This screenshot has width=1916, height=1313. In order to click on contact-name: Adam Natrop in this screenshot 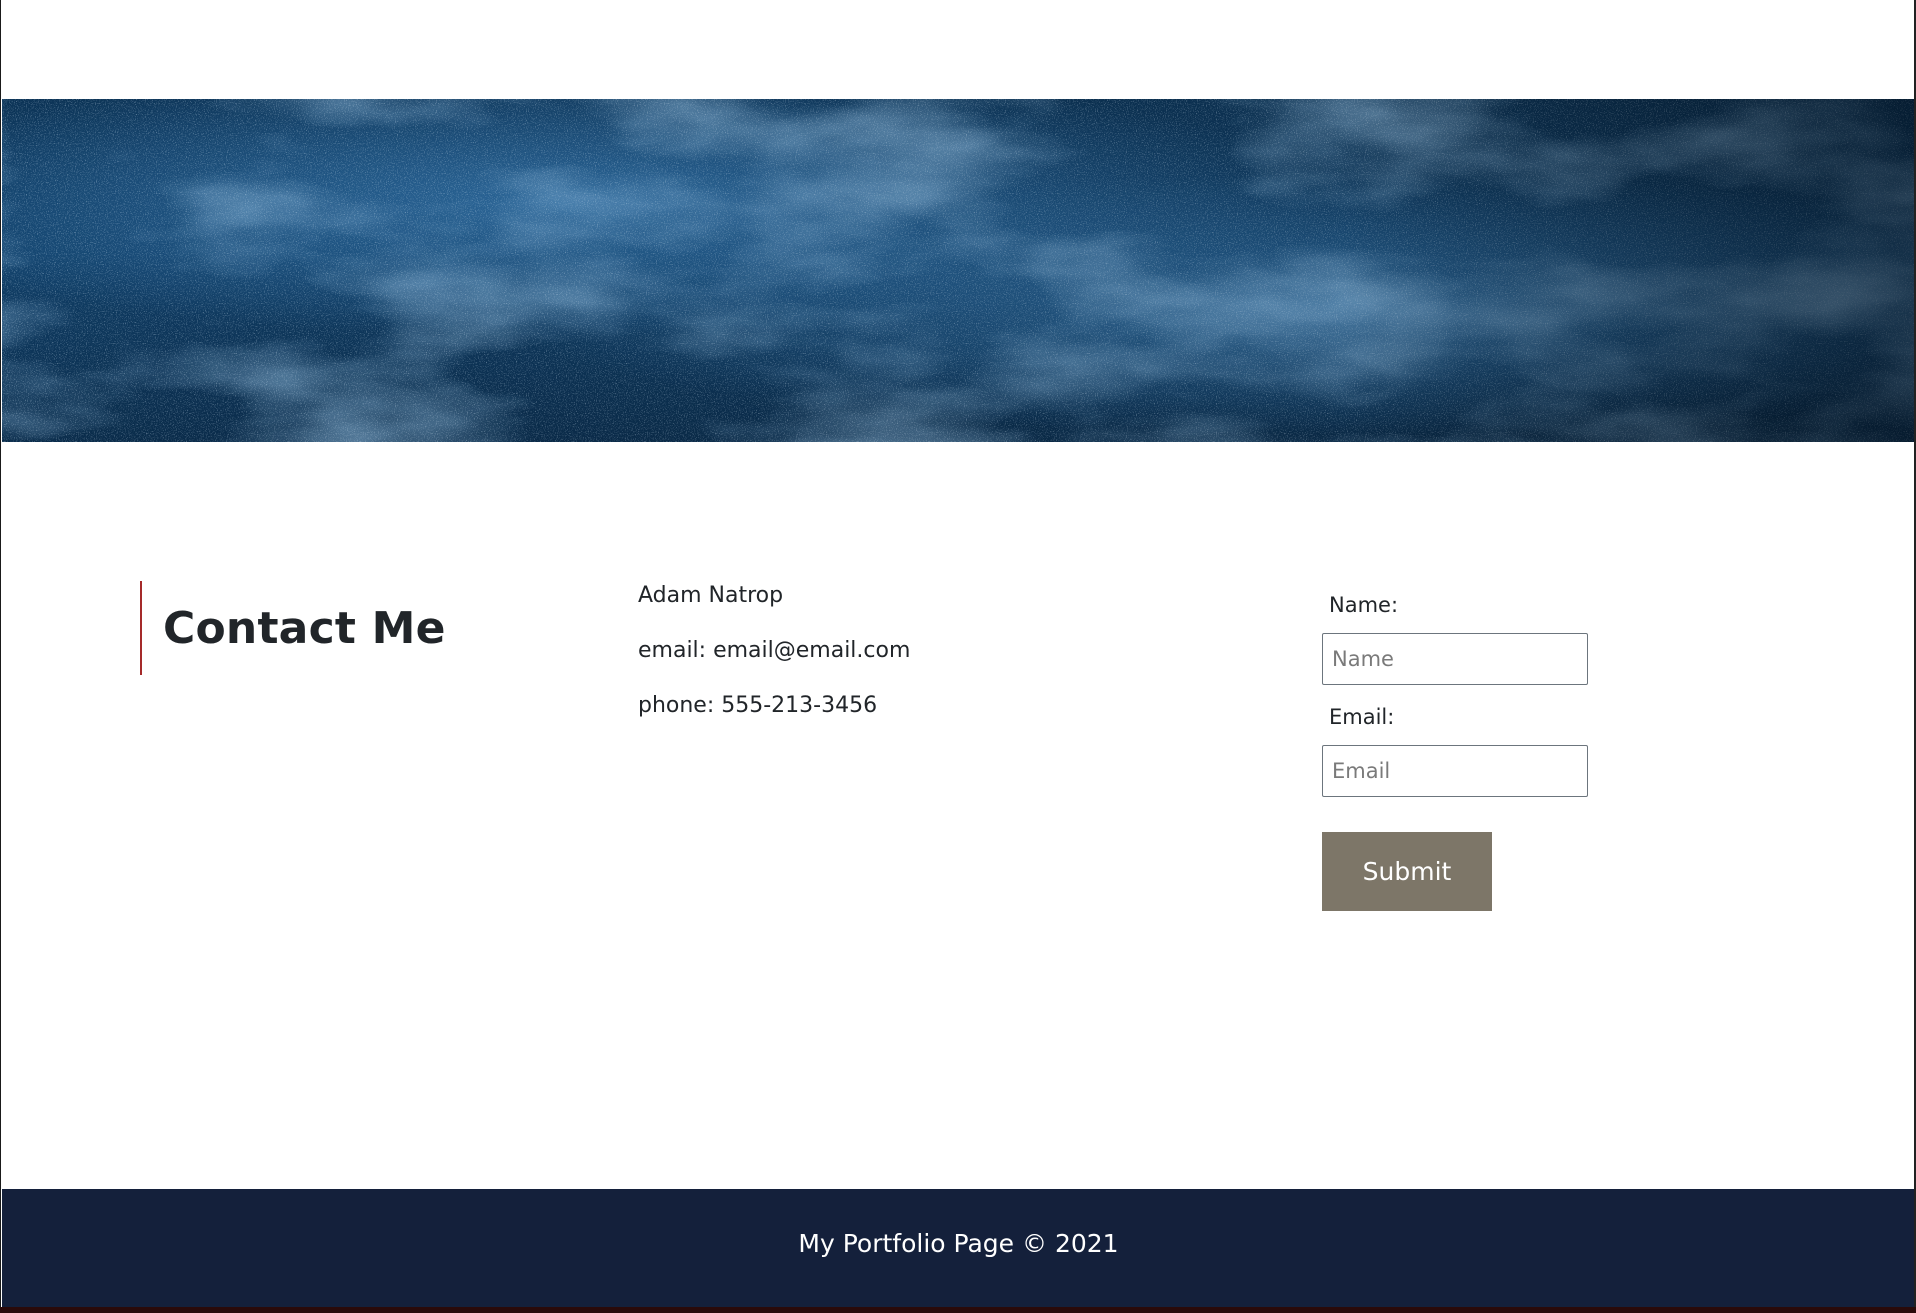, I will do `click(711, 595)`.